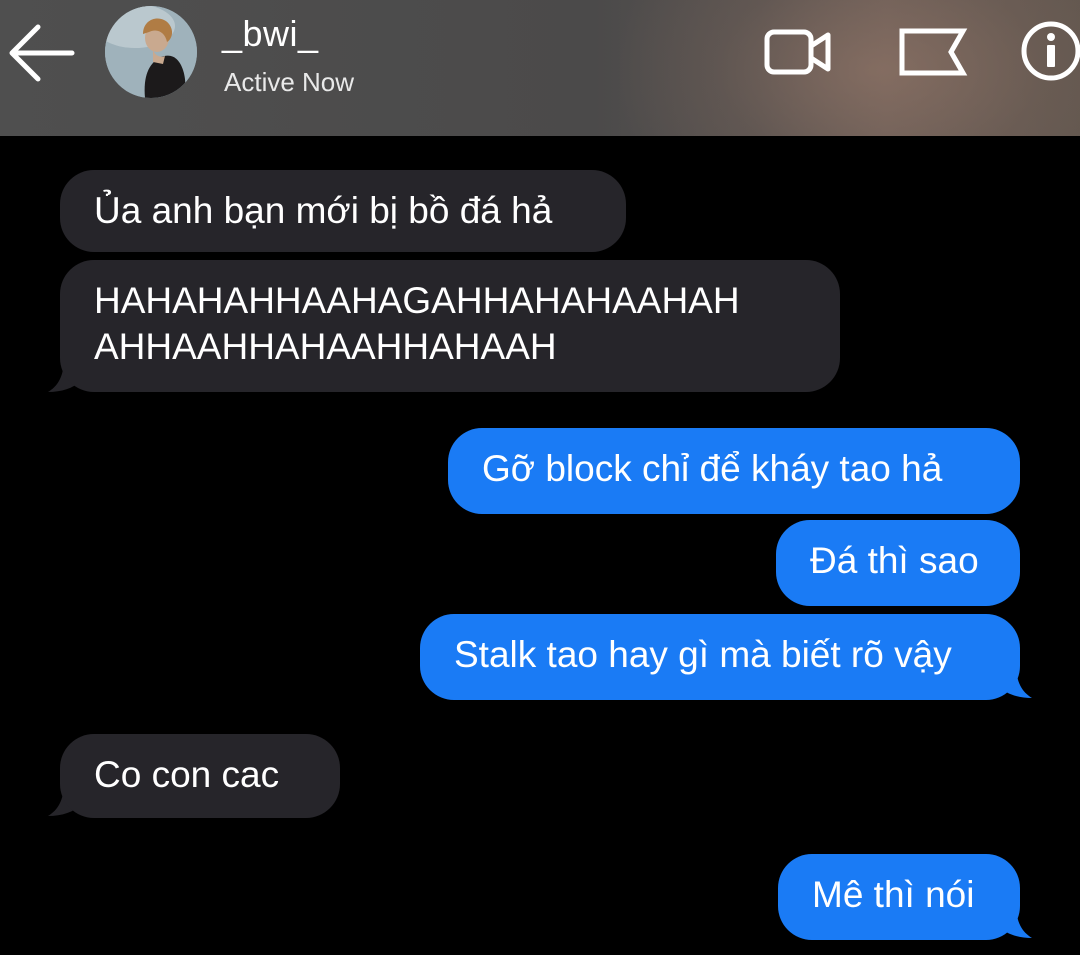 This screenshot has width=1080, height=955. I want to click on message-text: Gỡ block chỉ để kháy tao hả, so click(712, 468).